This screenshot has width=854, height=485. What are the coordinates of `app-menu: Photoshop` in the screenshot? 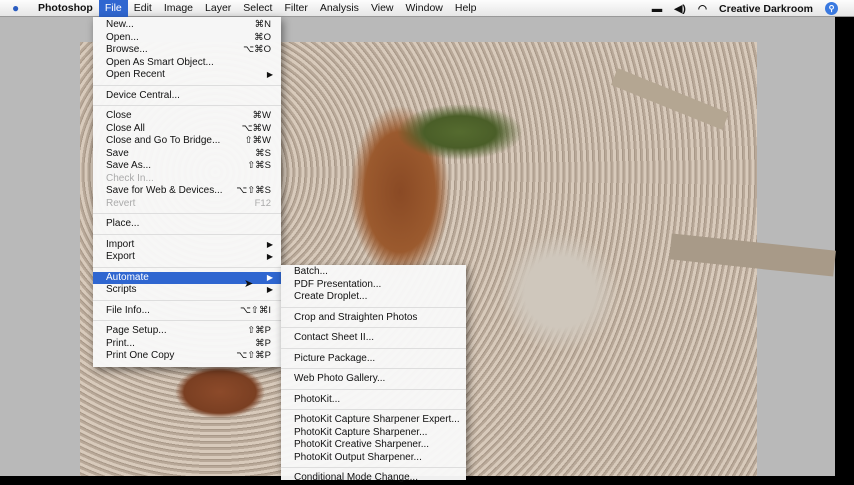 It's located at (65, 8).